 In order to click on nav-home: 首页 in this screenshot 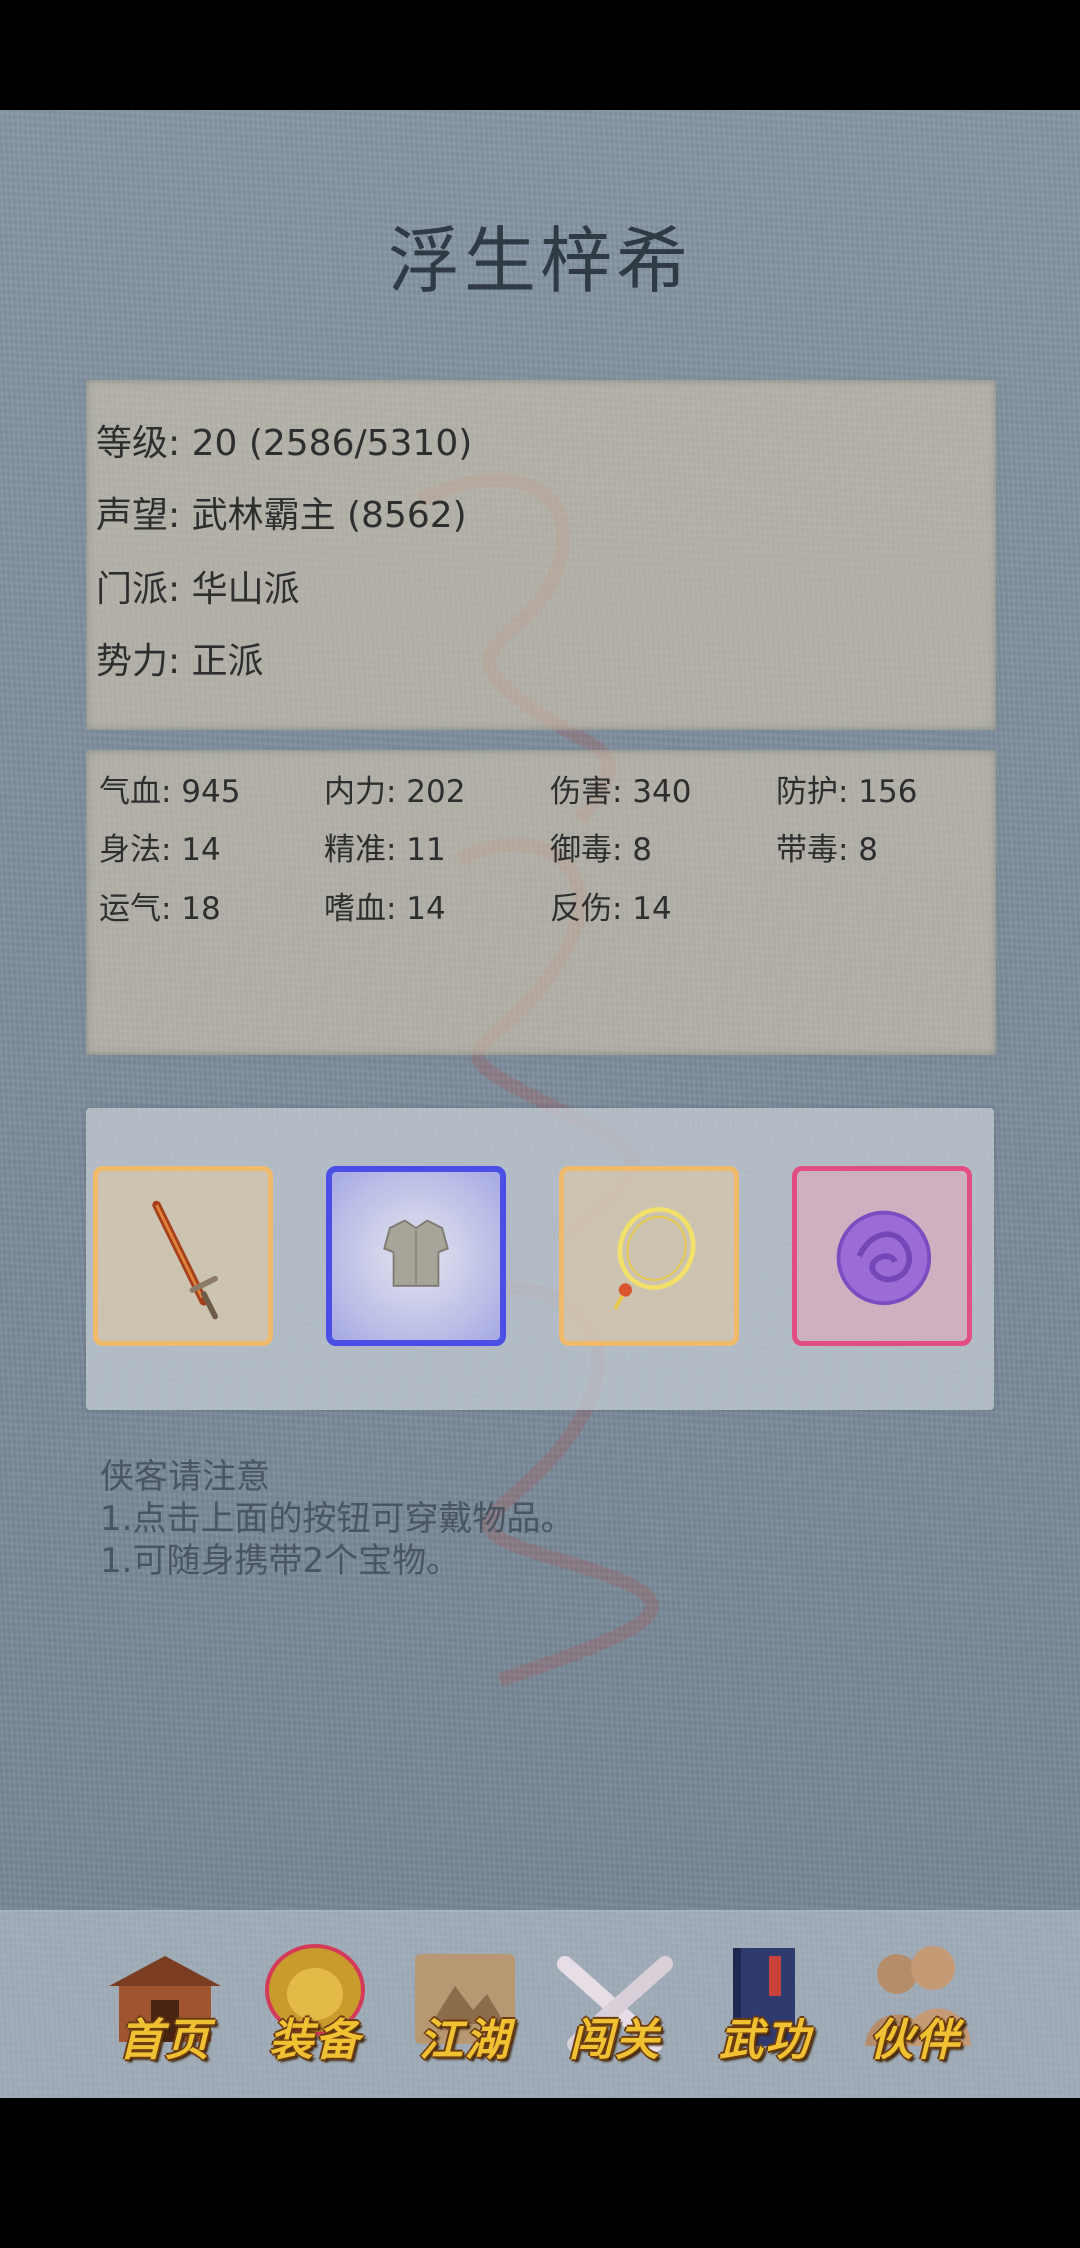, I will do `click(165, 2004)`.